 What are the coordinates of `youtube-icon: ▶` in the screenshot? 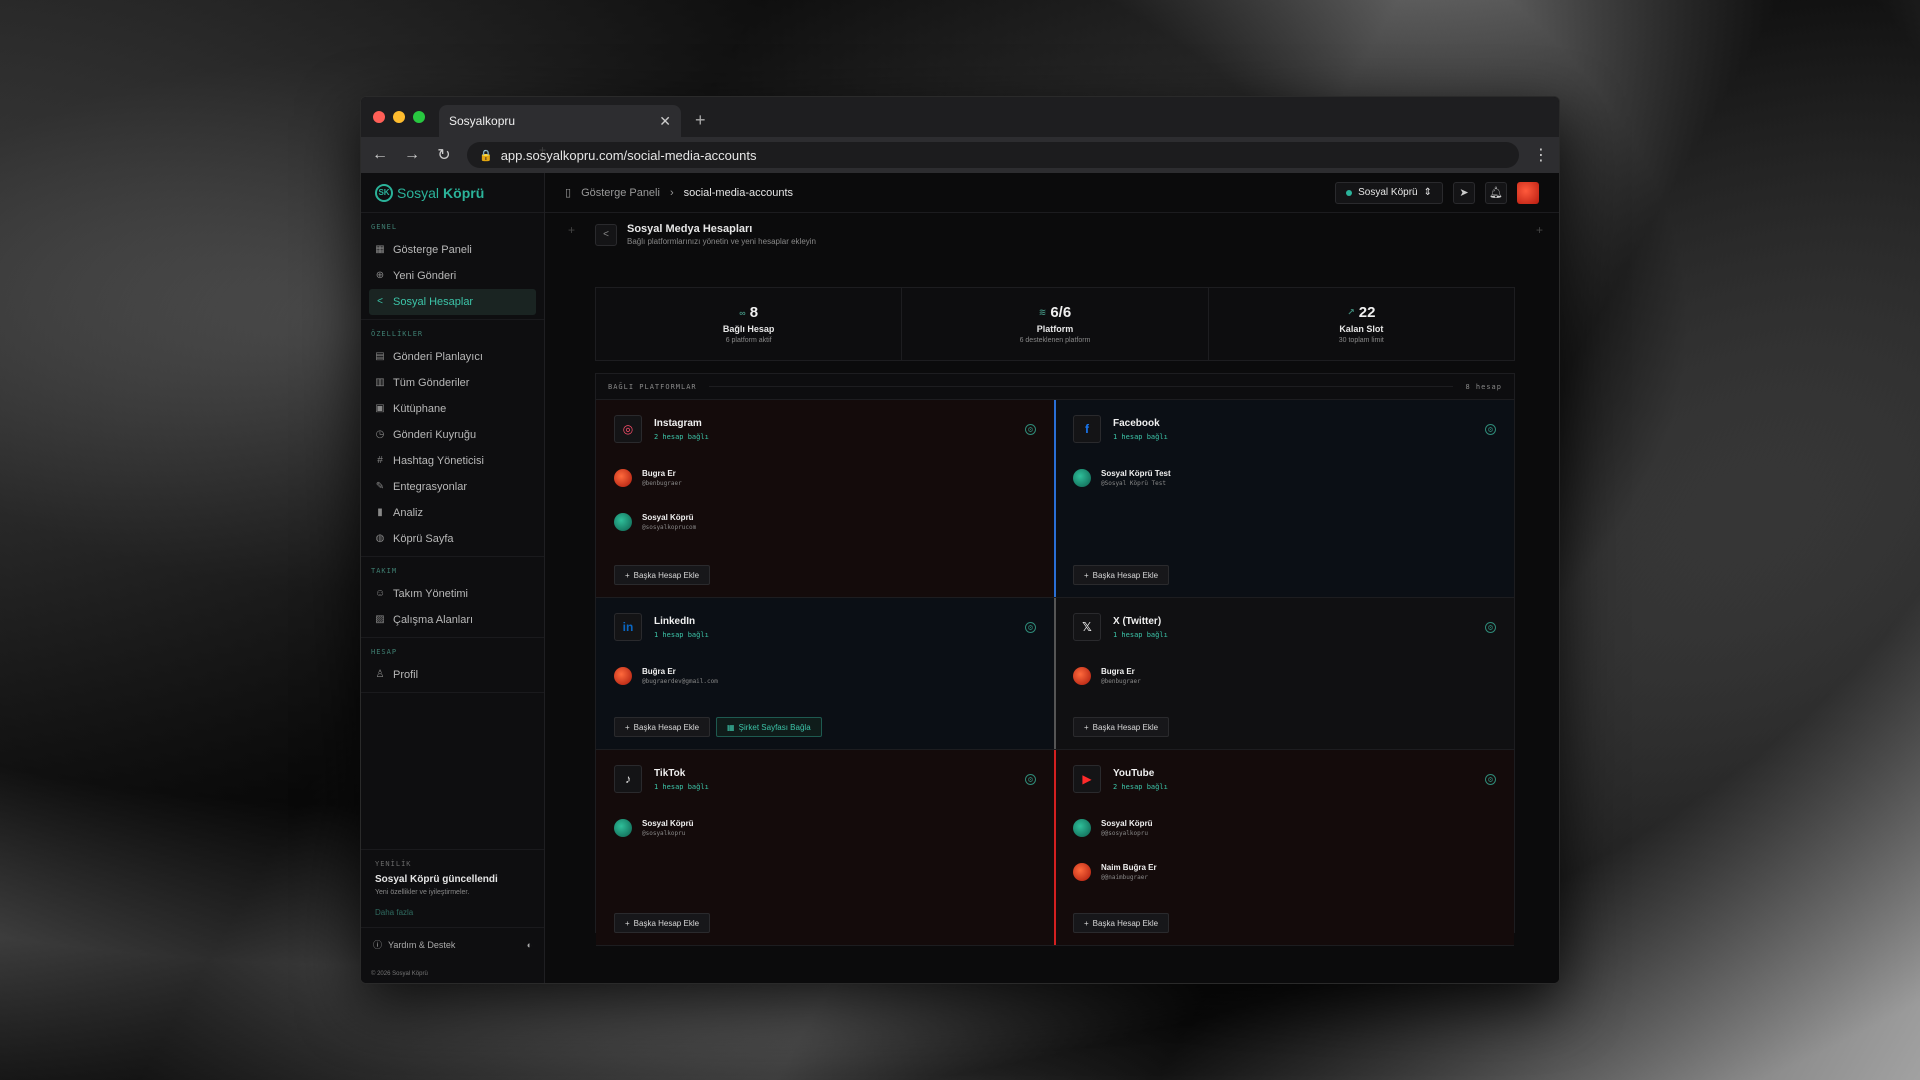 It's located at (1087, 779).